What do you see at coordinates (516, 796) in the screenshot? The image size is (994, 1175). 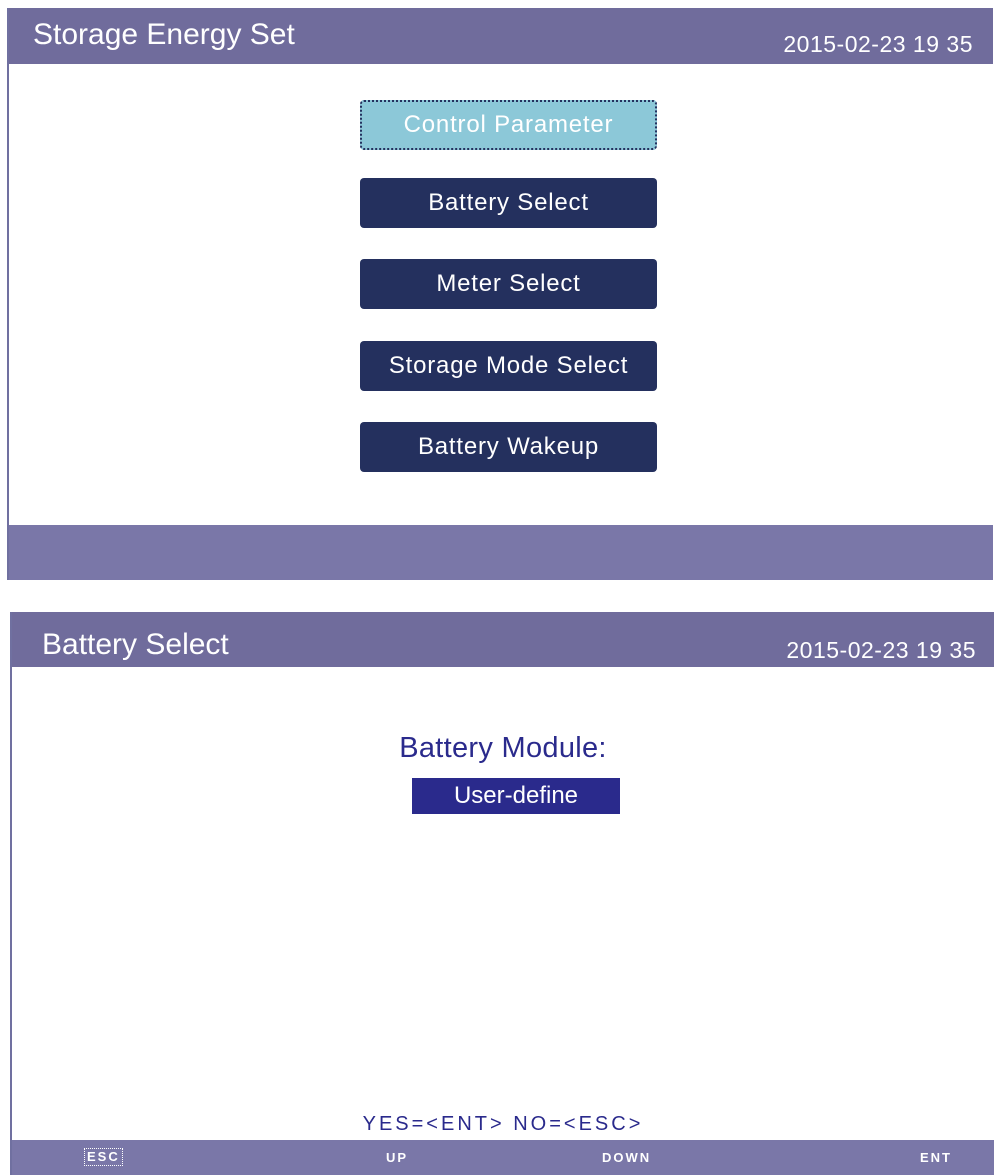 I see `battery-module-value: User-define` at bounding box center [516, 796].